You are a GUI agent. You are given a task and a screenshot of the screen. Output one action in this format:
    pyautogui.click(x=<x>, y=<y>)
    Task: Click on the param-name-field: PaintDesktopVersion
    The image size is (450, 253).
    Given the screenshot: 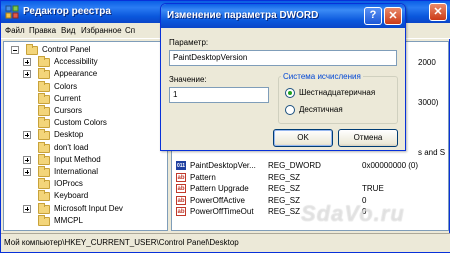 What is the action you would take?
    pyautogui.click(x=283, y=58)
    